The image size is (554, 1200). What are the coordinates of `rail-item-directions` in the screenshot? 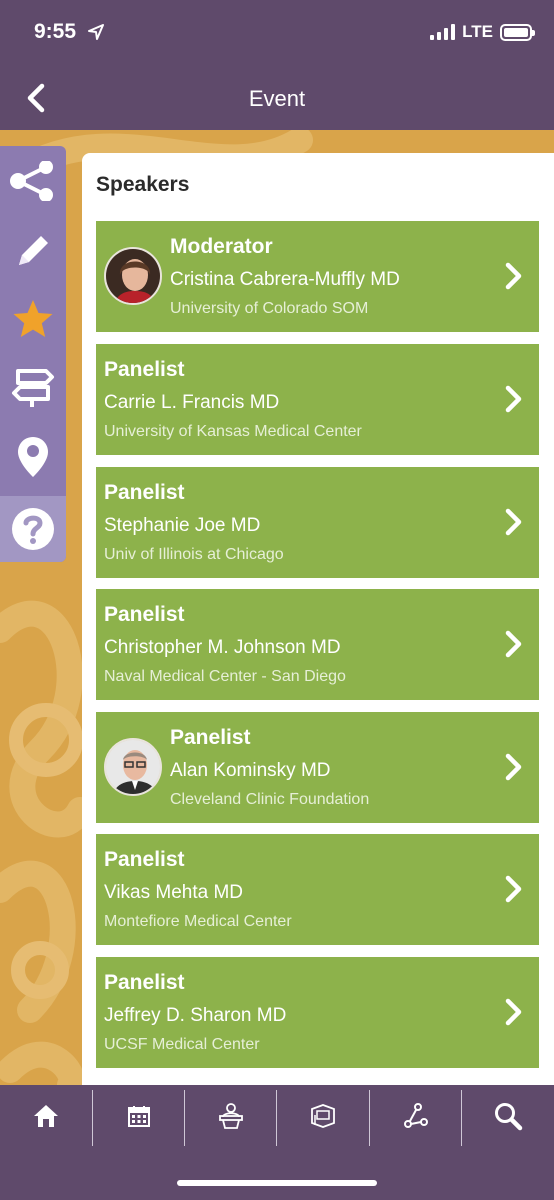 It's located at (33, 387).